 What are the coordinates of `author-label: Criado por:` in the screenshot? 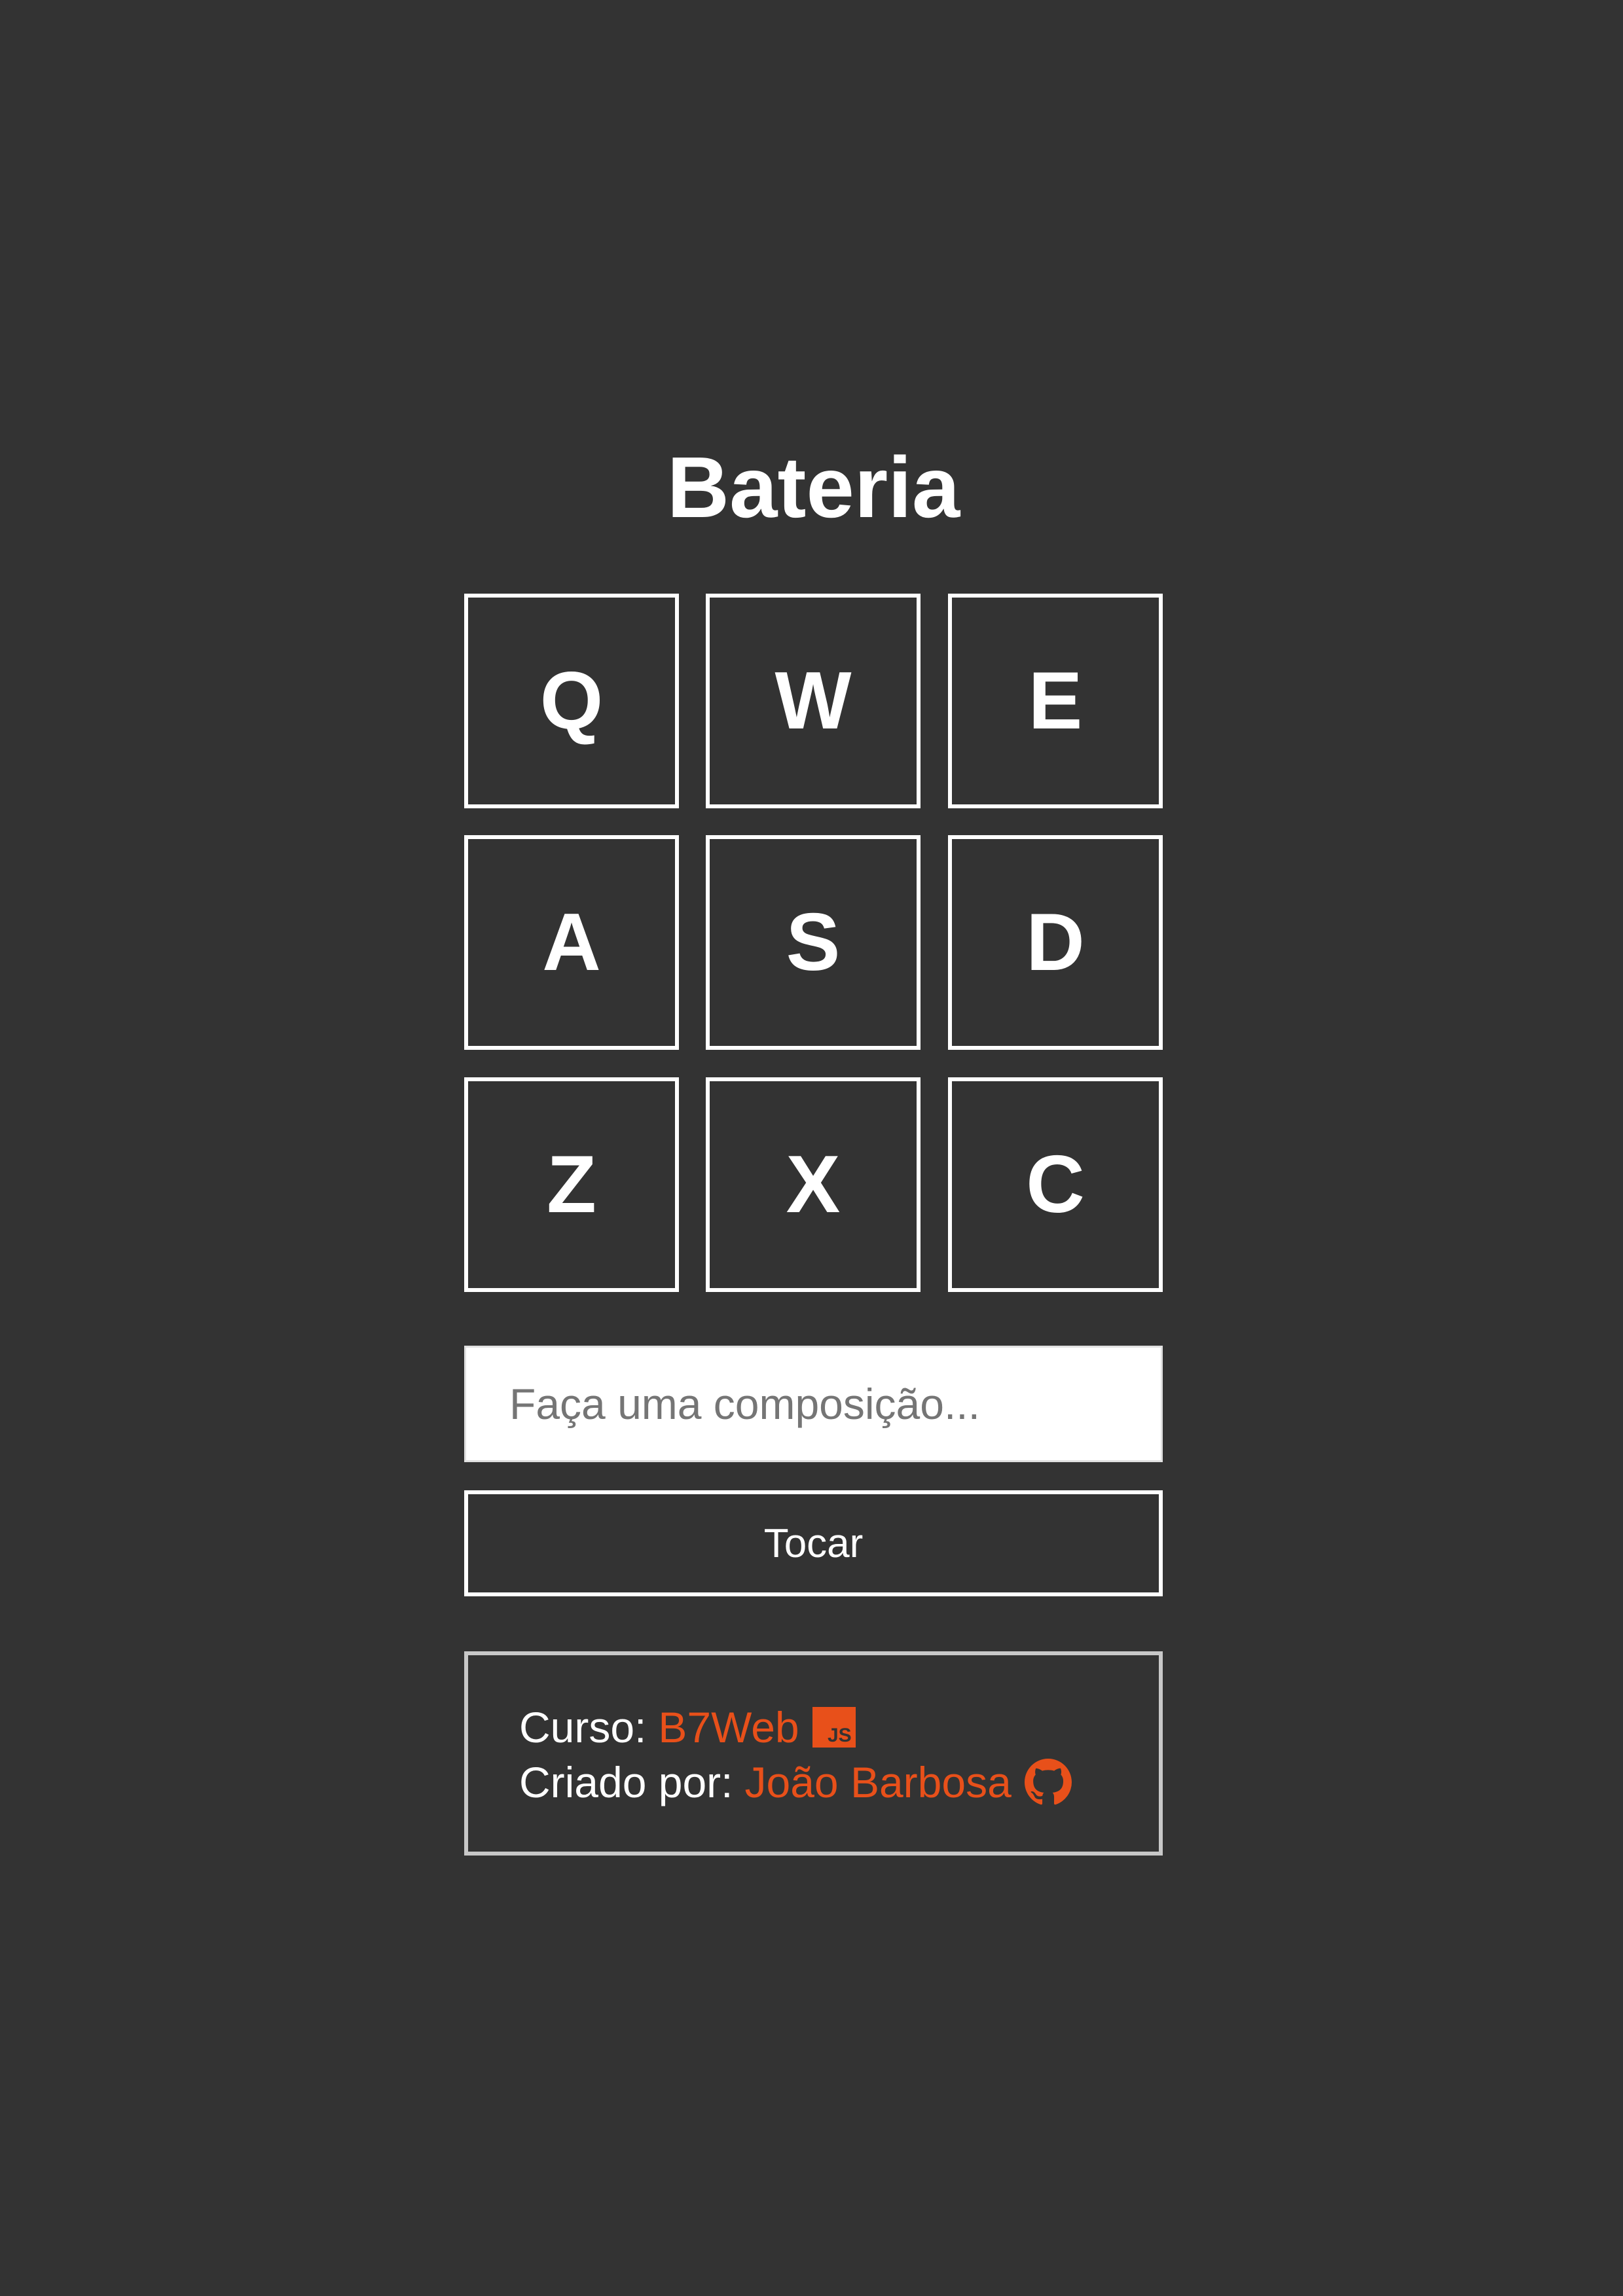 It's located at (626, 1782).